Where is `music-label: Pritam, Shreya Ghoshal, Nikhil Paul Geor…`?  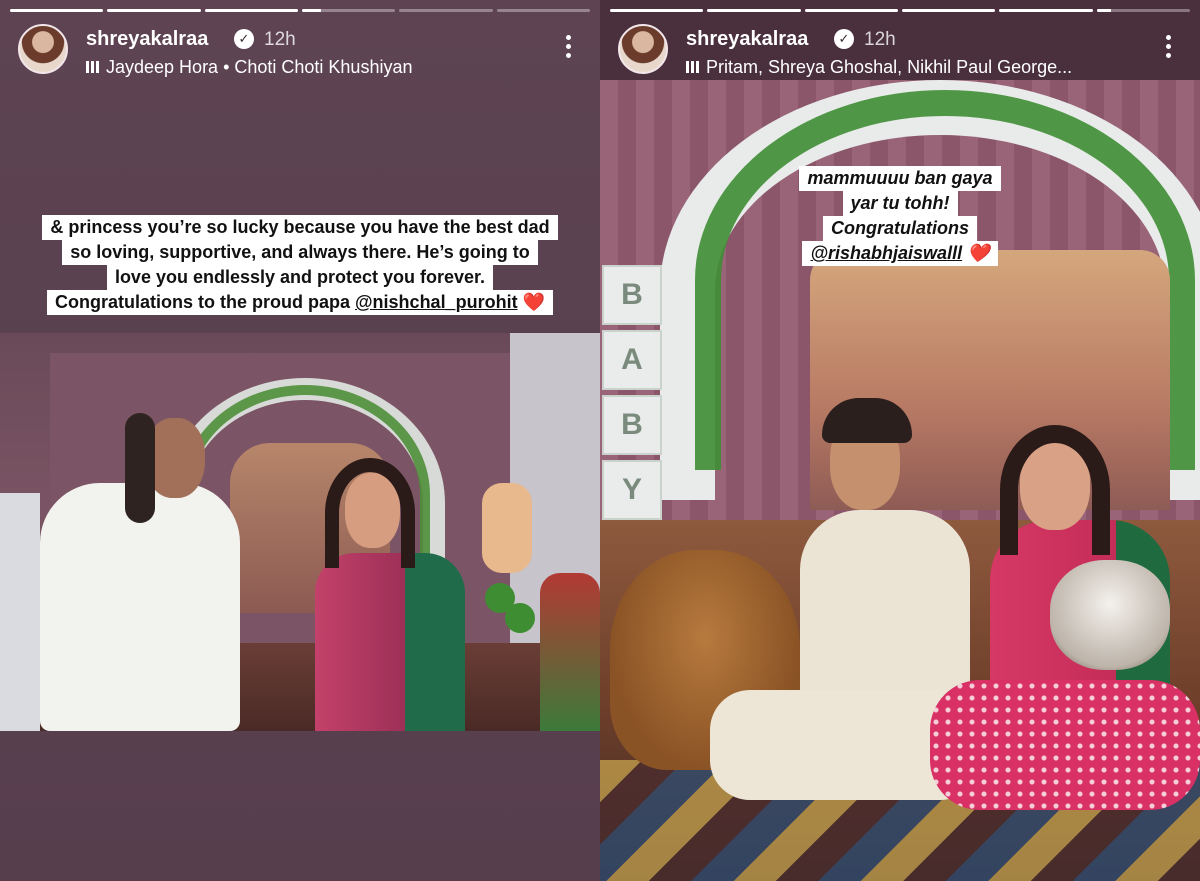
music-label: Pritam, Shreya Ghoshal, Nikhil Paul Geor… is located at coordinates (889, 67).